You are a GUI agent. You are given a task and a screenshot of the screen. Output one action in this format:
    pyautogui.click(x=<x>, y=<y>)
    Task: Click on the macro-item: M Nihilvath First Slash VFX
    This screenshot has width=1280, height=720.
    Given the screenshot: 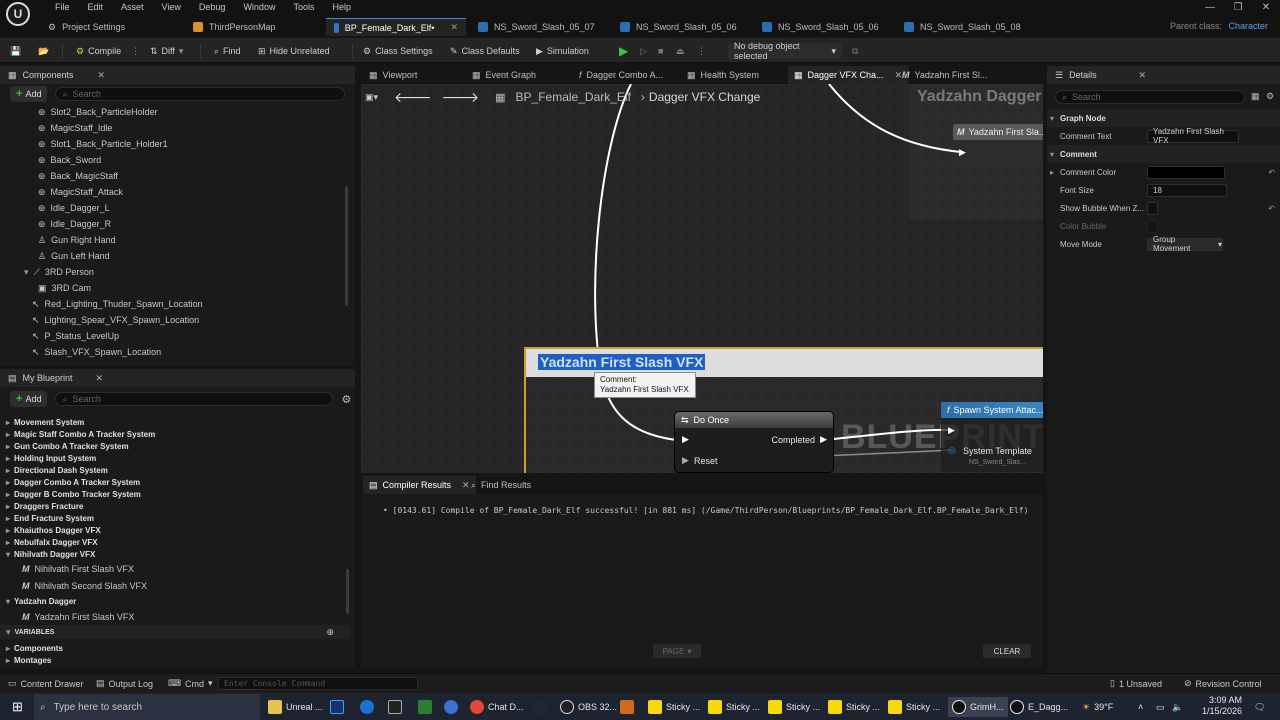 What is the action you would take?
    pyautogui.click(x=176, y=568)
    